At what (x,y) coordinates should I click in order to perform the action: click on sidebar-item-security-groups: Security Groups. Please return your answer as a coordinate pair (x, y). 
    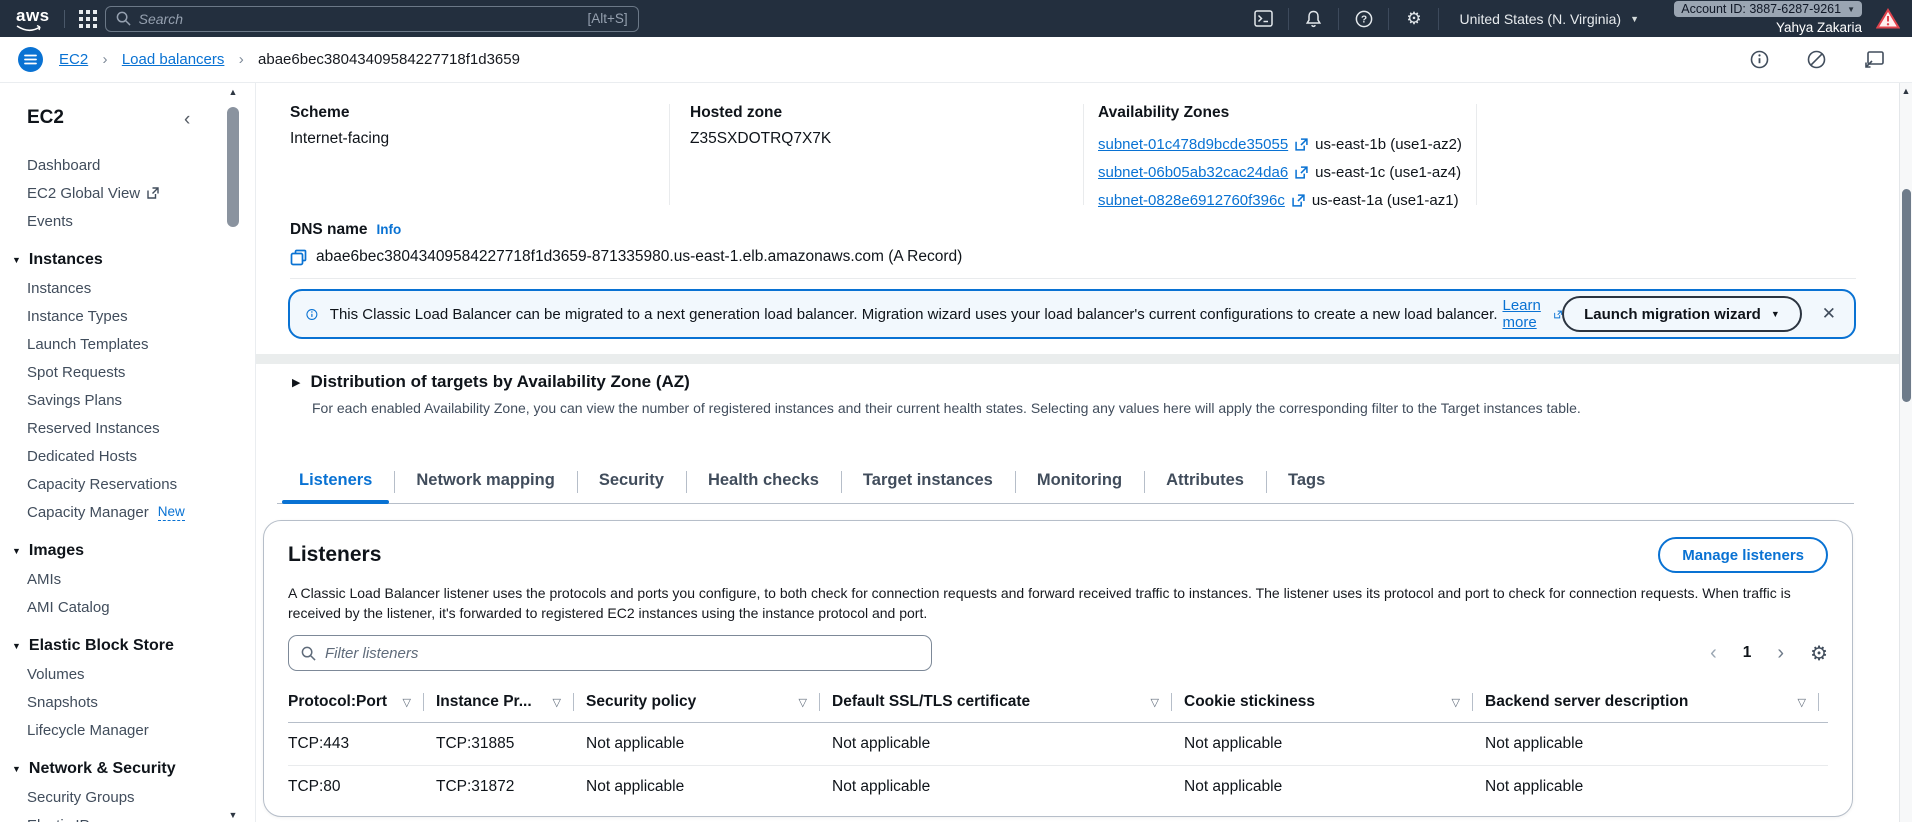
    Looking at the image, I should click on (141, 797).